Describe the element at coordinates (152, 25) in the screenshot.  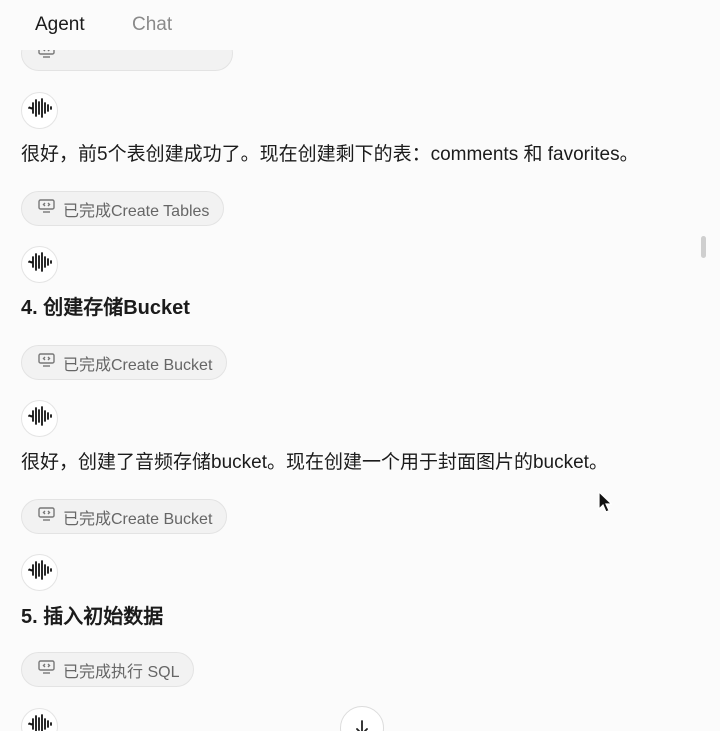
I see `tab-chat: Chat` at that location.